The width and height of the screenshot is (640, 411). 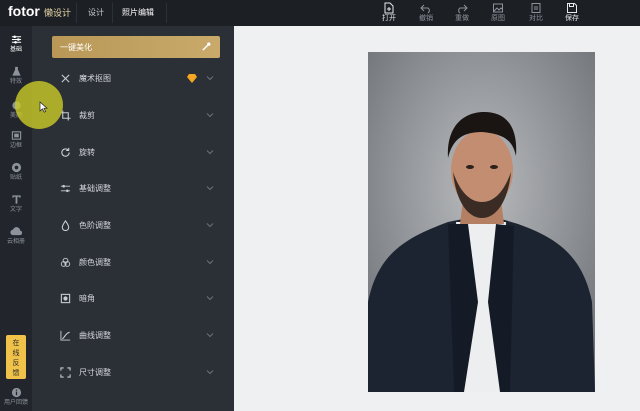 I want to click on adjust-icon, so click(x=65, y=188).